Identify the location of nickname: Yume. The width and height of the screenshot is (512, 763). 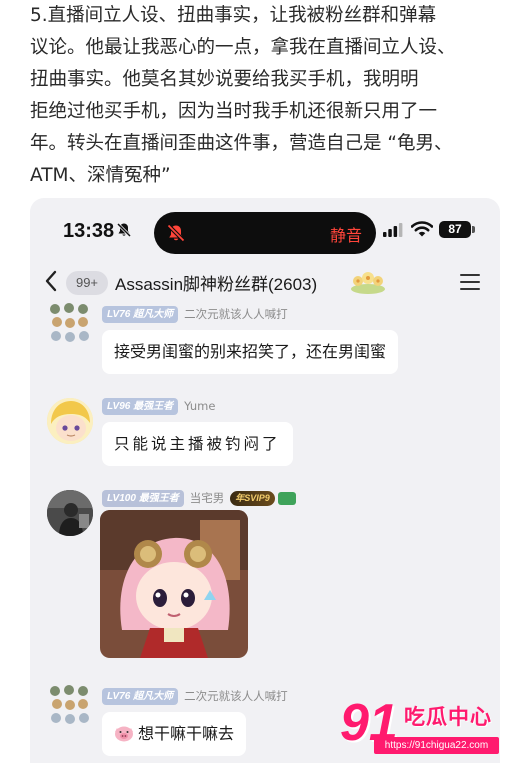
(199, 406).